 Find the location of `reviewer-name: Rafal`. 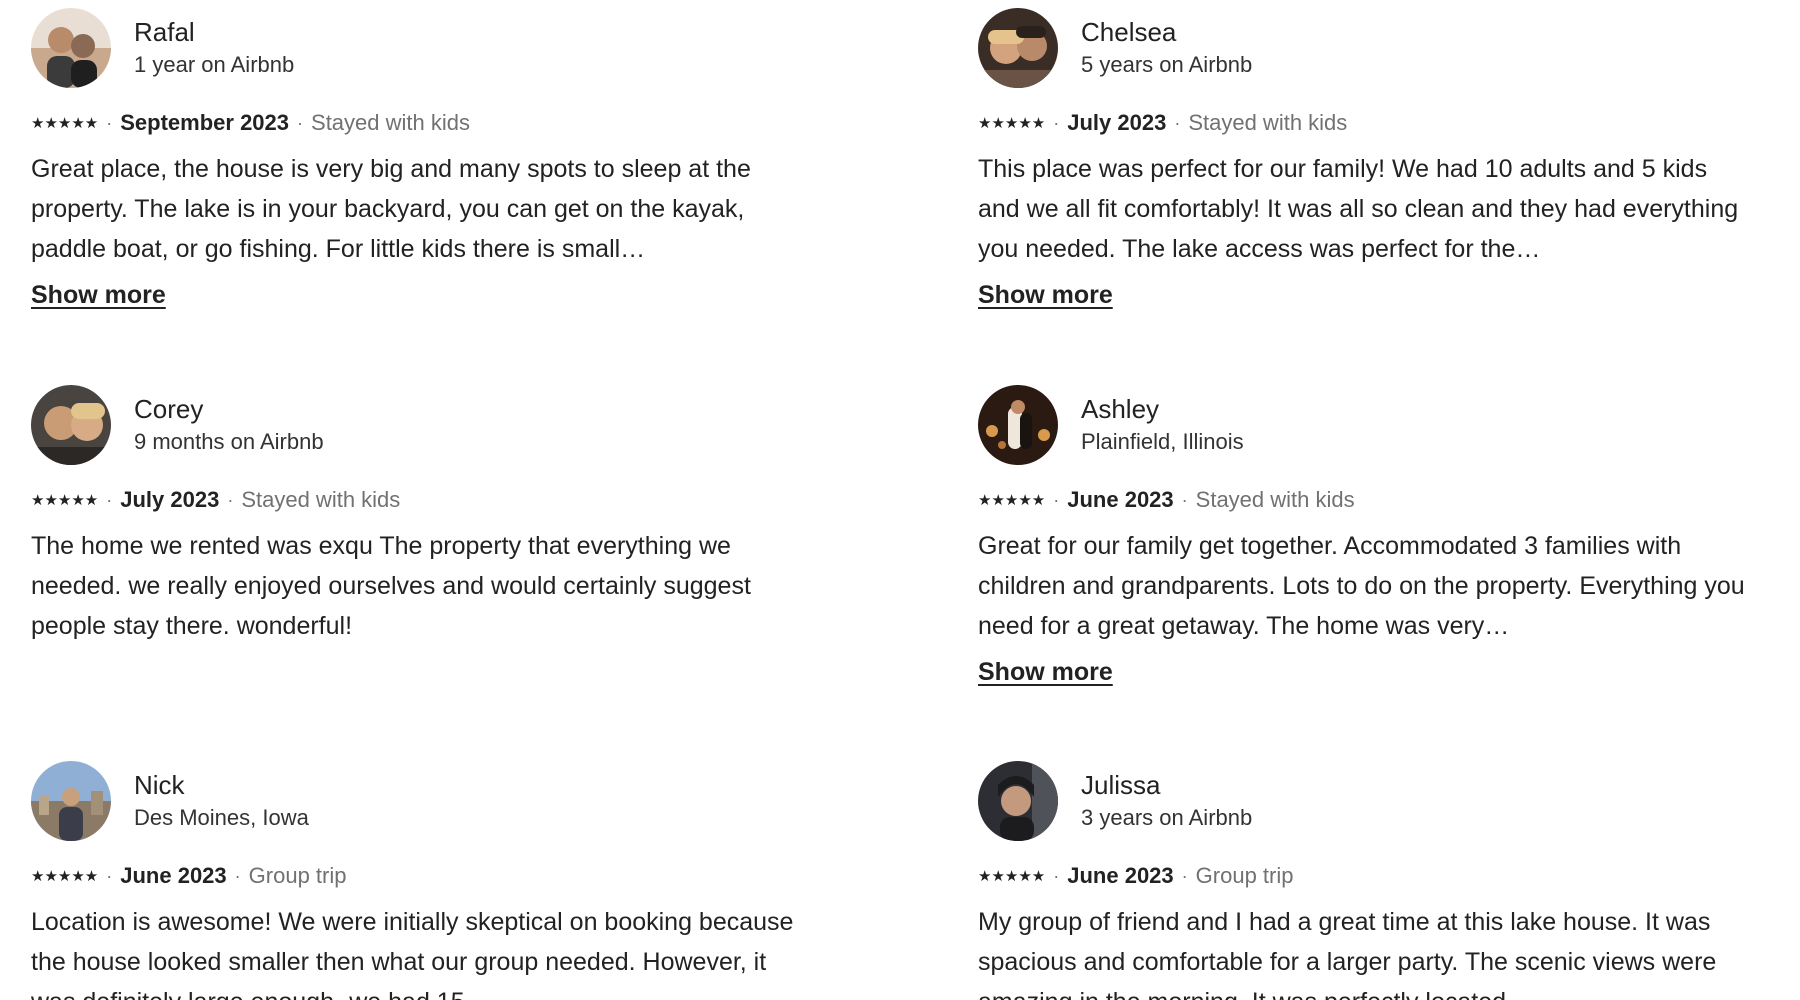

reviewer-name: Rafal is located at coordinates (164, 32).